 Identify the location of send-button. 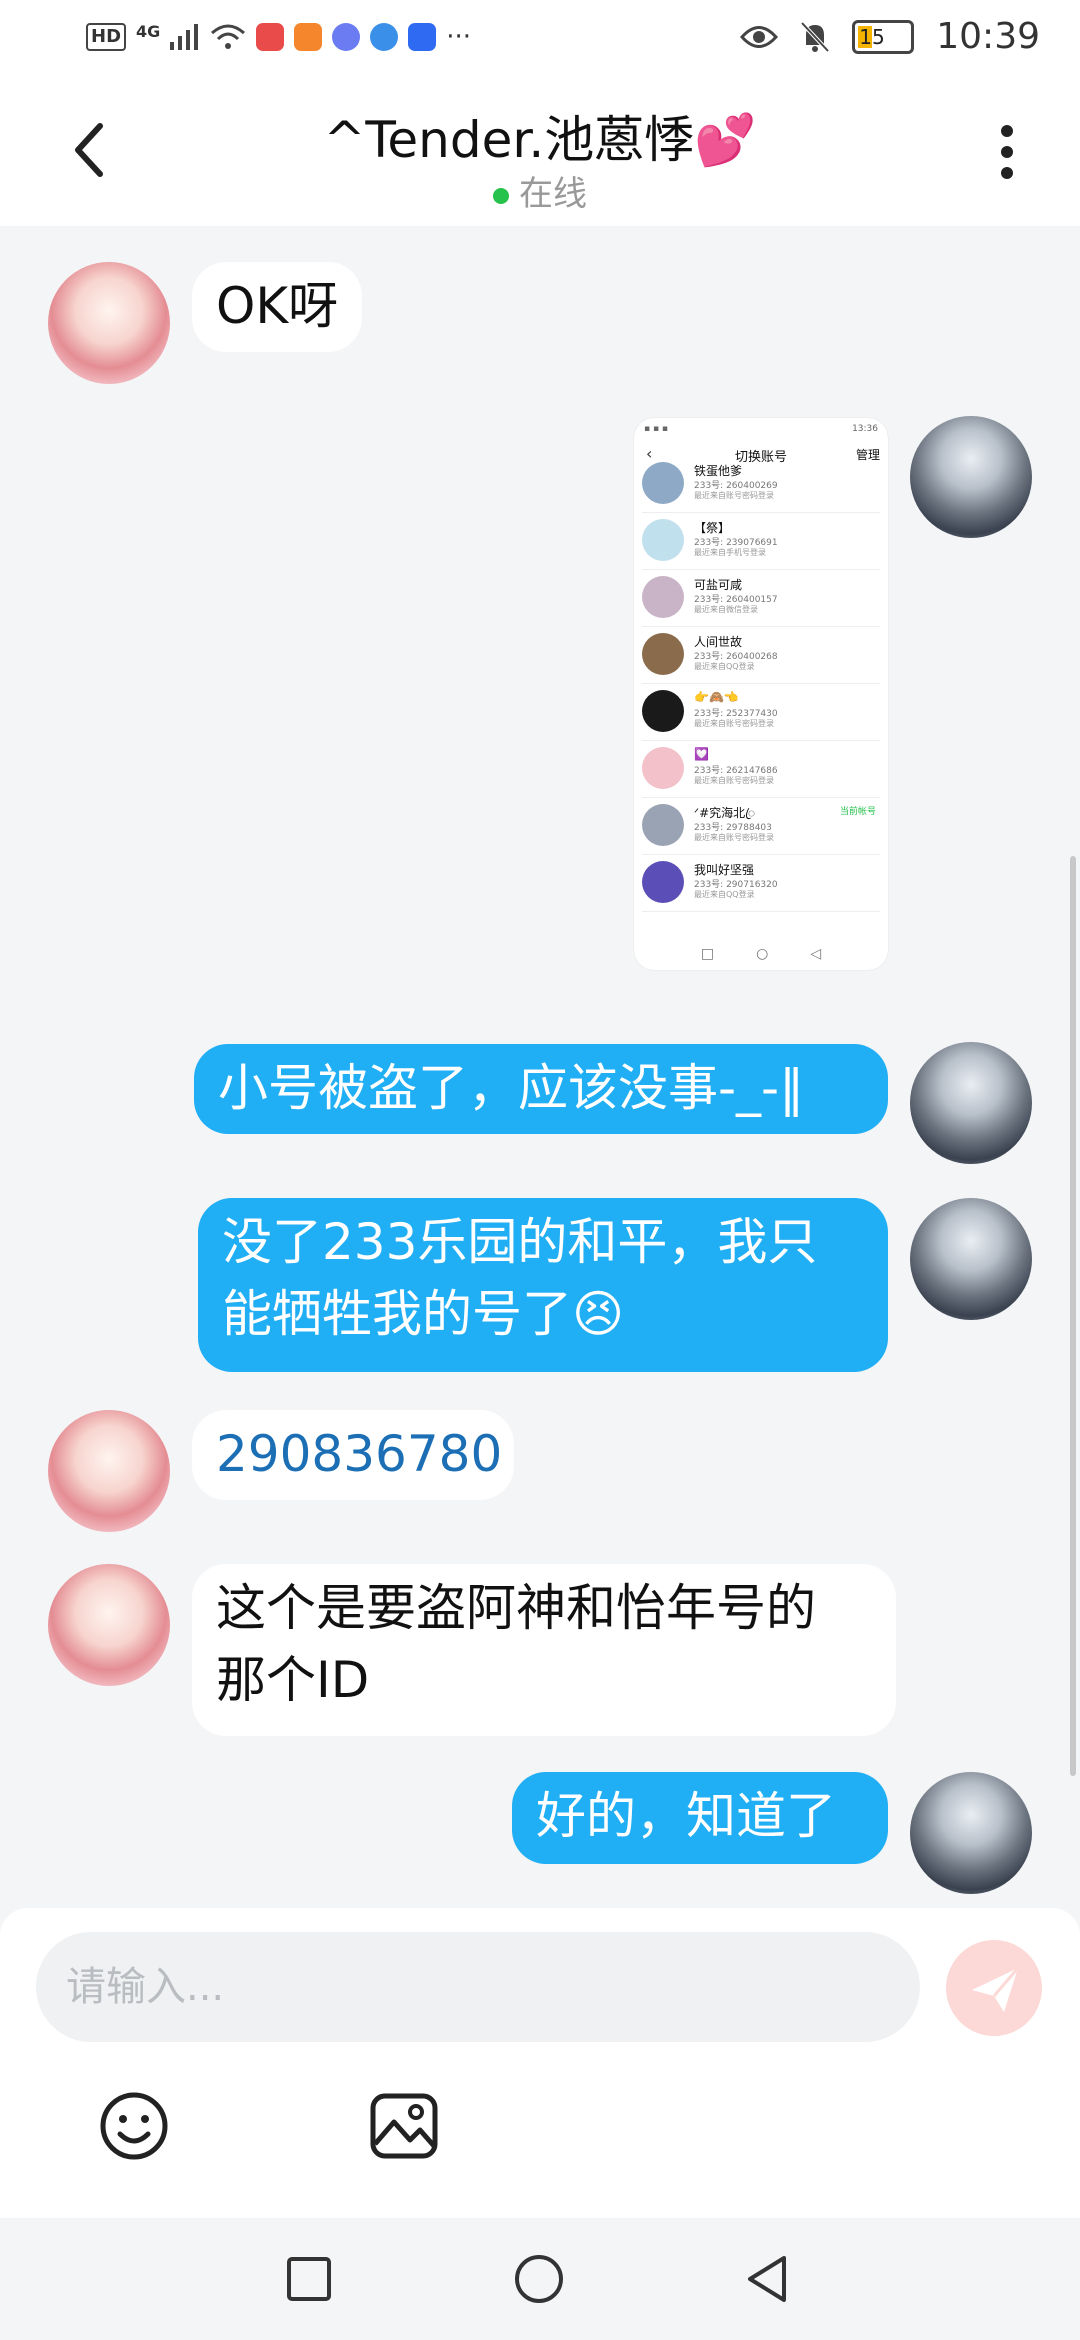
(994, 1988).